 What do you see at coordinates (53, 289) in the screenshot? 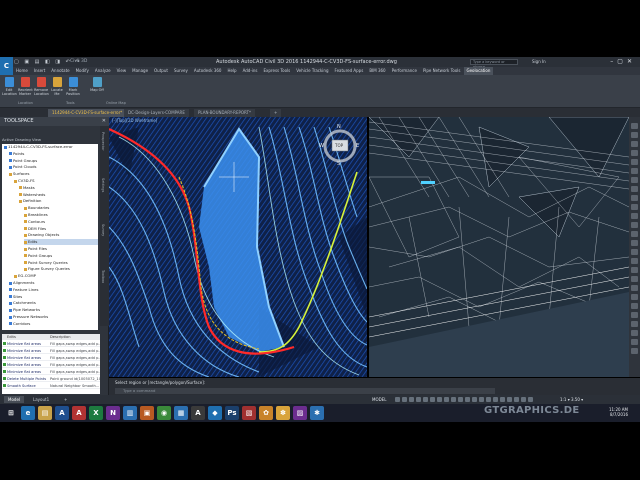
I see `tree-item: Feature Lines` at bounding box center [53, 289].